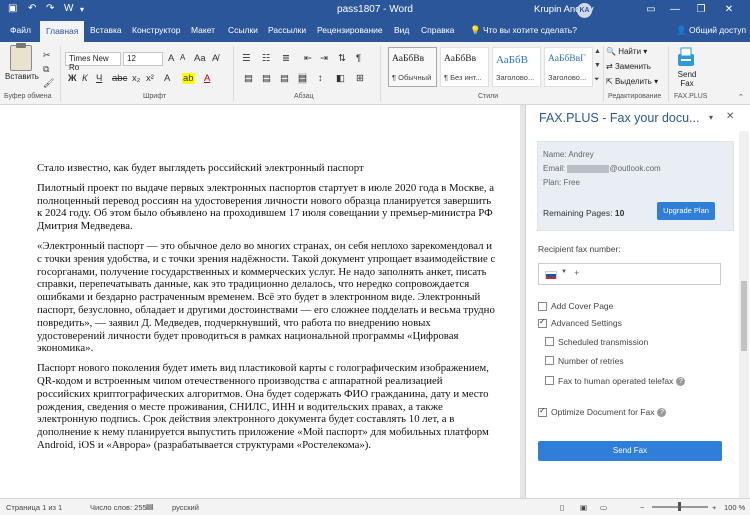  What do you see at coordinates (203, 30) in the screenshot?
I see `tab-layout: Макет` at bounding box center [203, 30].